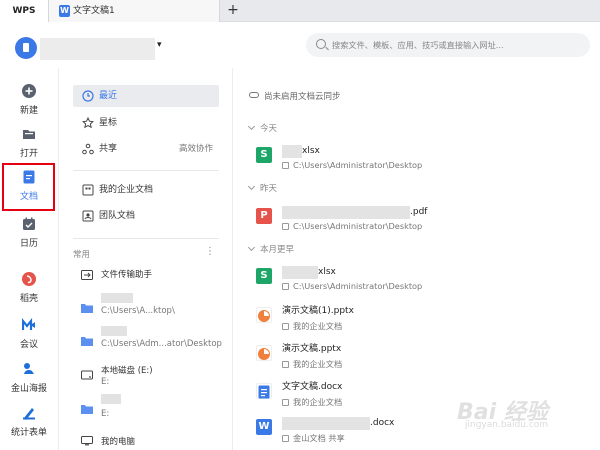 Image resolution: width=600 pixels, height=450 pixels. I want to click on group-this-month: 本月更早, so click(271, 249).